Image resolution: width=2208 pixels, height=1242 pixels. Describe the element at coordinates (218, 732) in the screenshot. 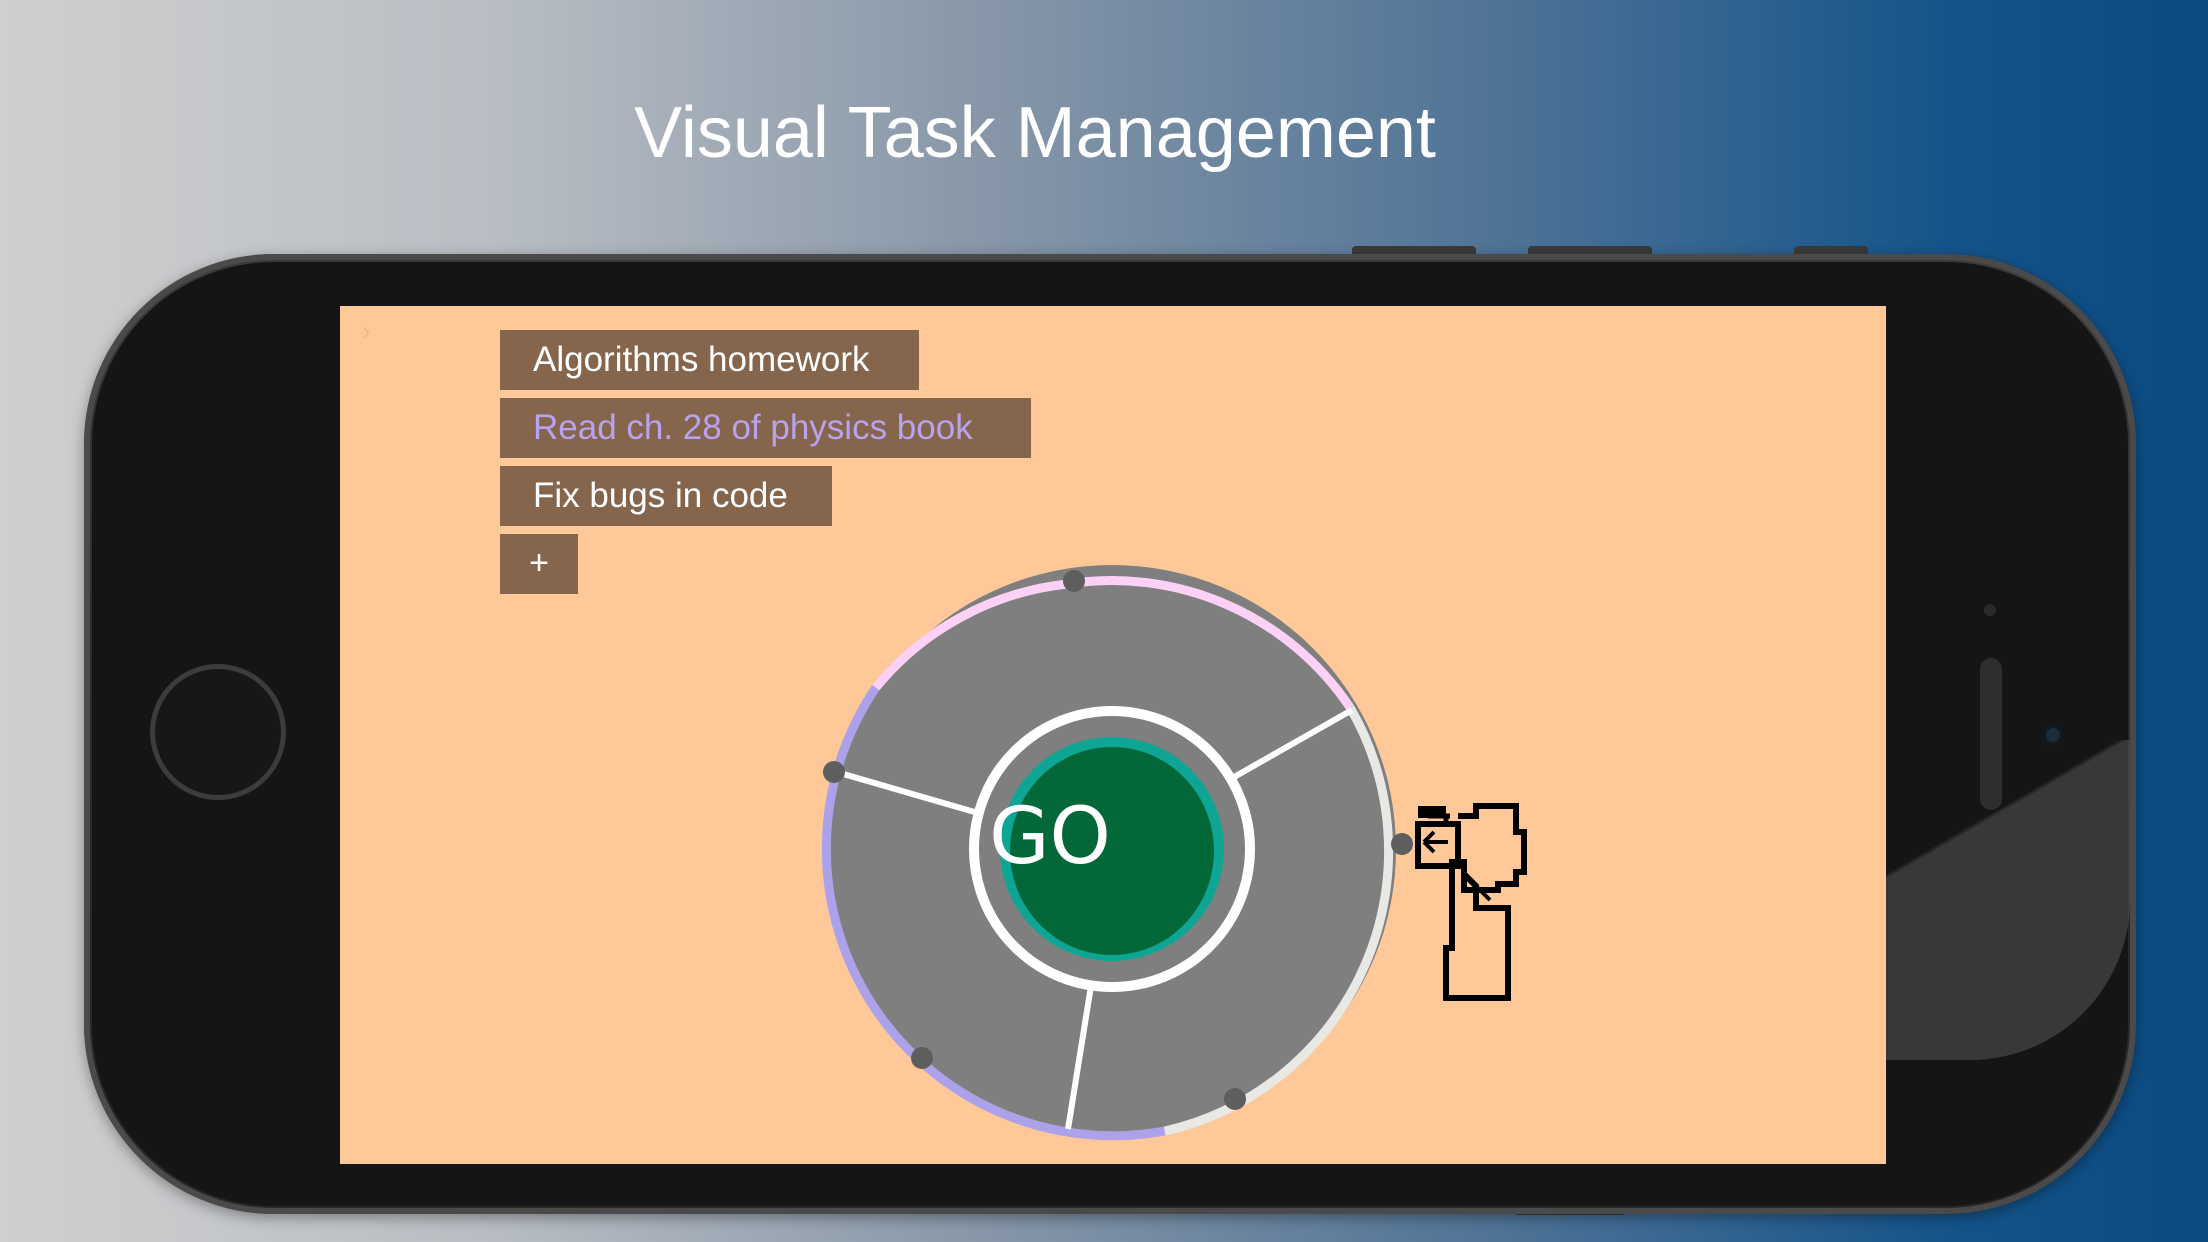

I see `home-button` at that location.